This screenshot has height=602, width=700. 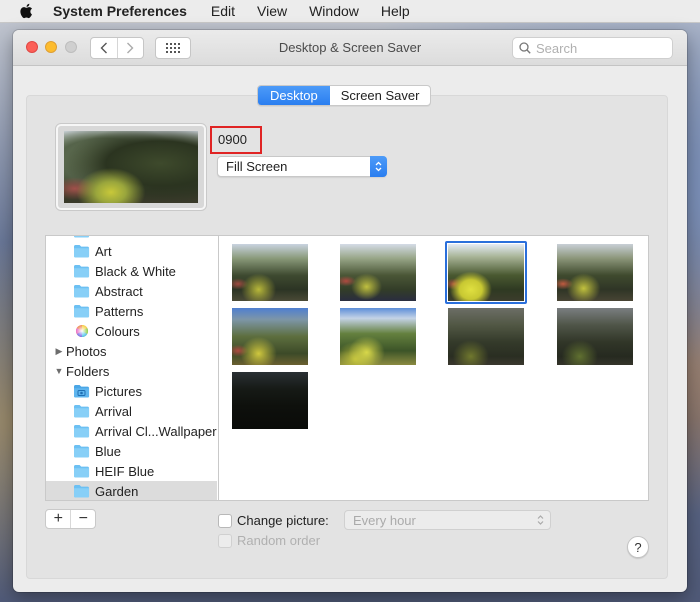 I want to click on sidebar-item-black-white: Black & White, so click(x=131, y=271).